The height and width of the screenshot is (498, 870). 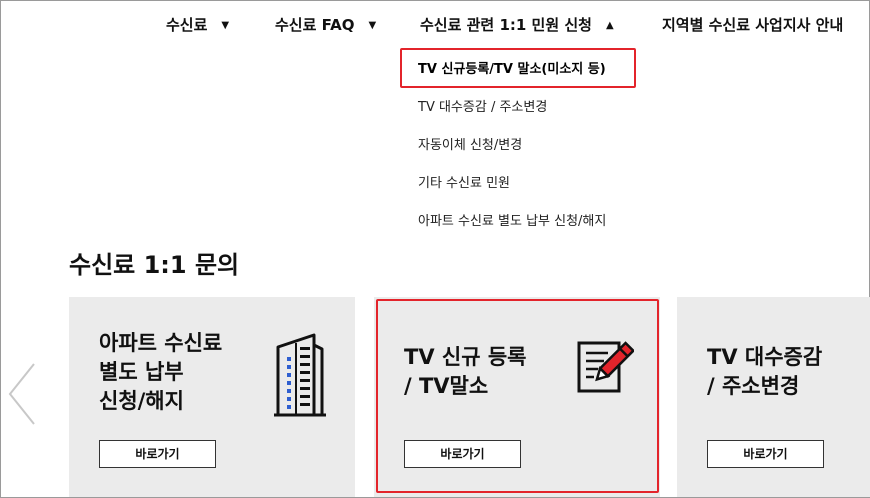 I want to click on nav-item-regional-office: 지역별 수신료 사업지사 안내, so click(x=752, y=24).